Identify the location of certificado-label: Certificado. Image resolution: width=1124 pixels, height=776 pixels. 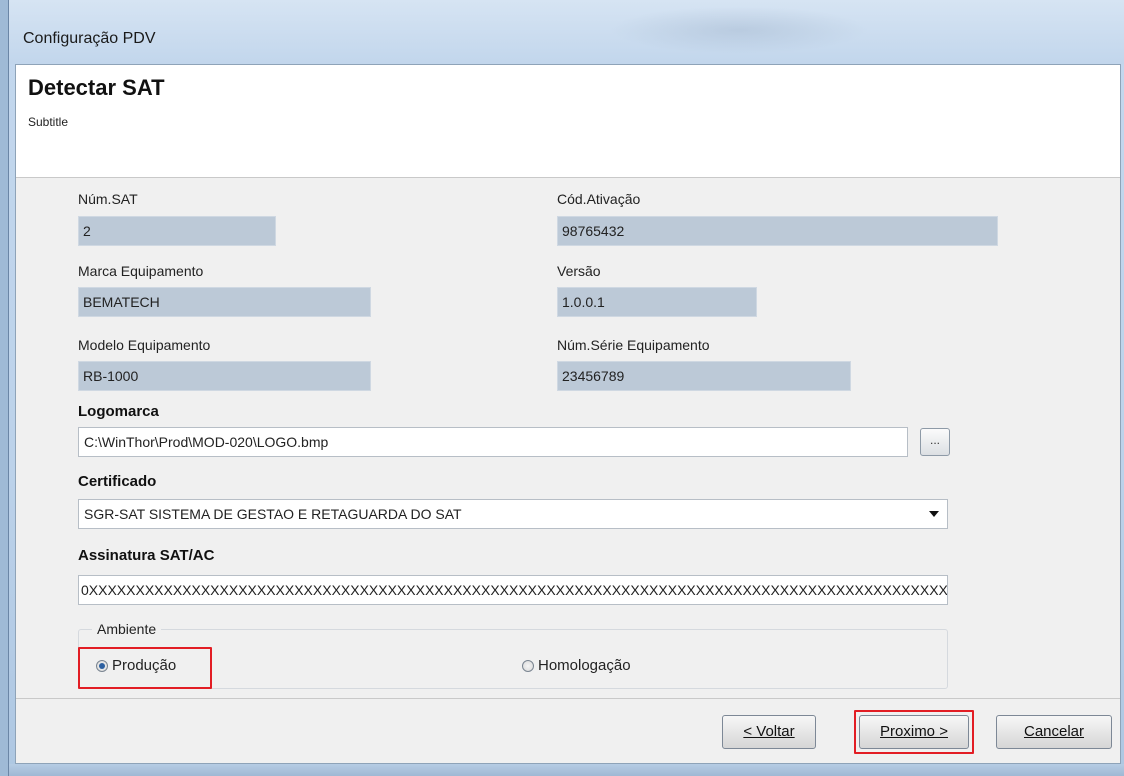
(117, 481).